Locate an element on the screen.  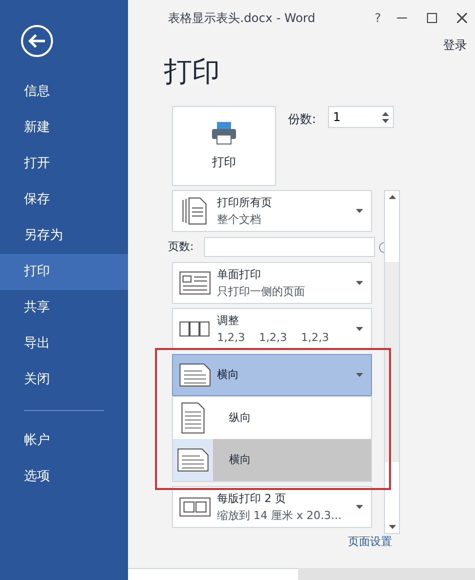
scroll-up-icon is located at coordinates (392, 197).